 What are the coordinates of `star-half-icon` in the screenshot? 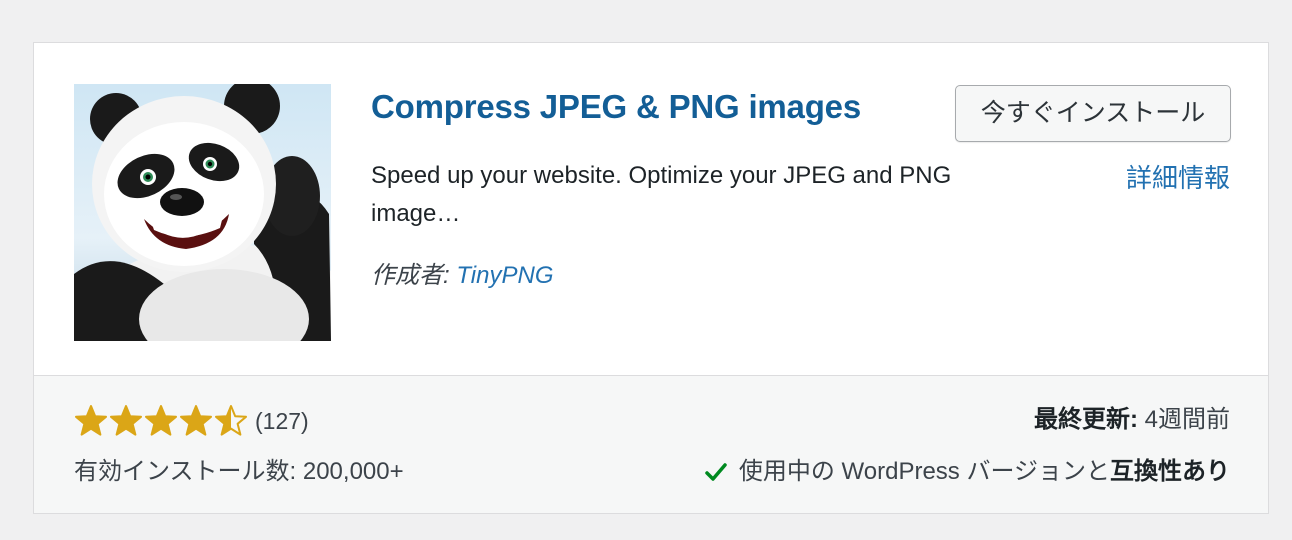 It's located at (231, 420).